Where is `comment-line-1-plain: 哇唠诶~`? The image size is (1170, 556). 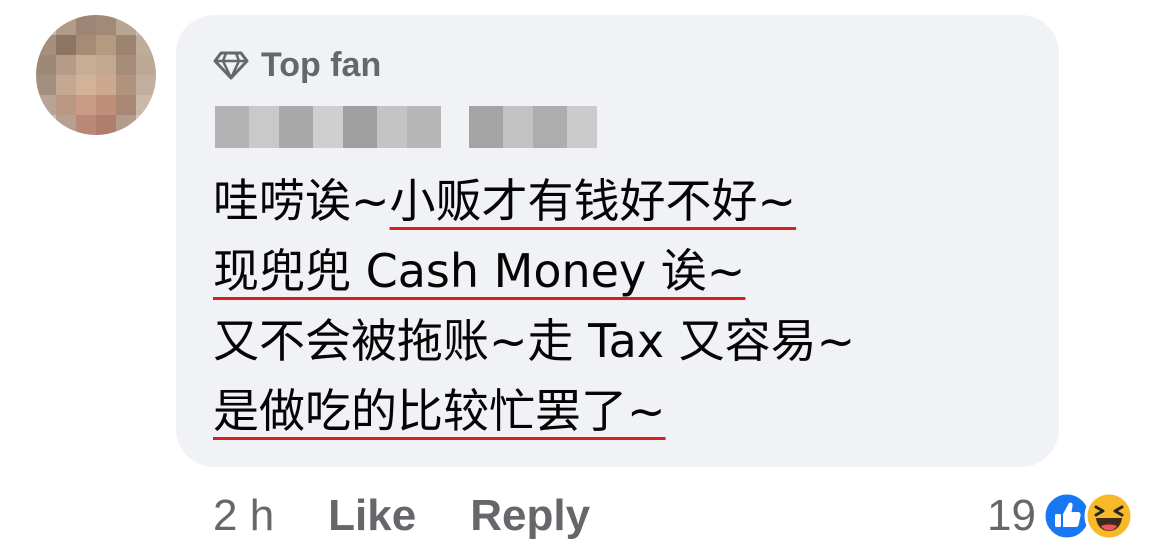 comment-line-1-plain: 哇唠诶~ is located at coordinates (301, 201).